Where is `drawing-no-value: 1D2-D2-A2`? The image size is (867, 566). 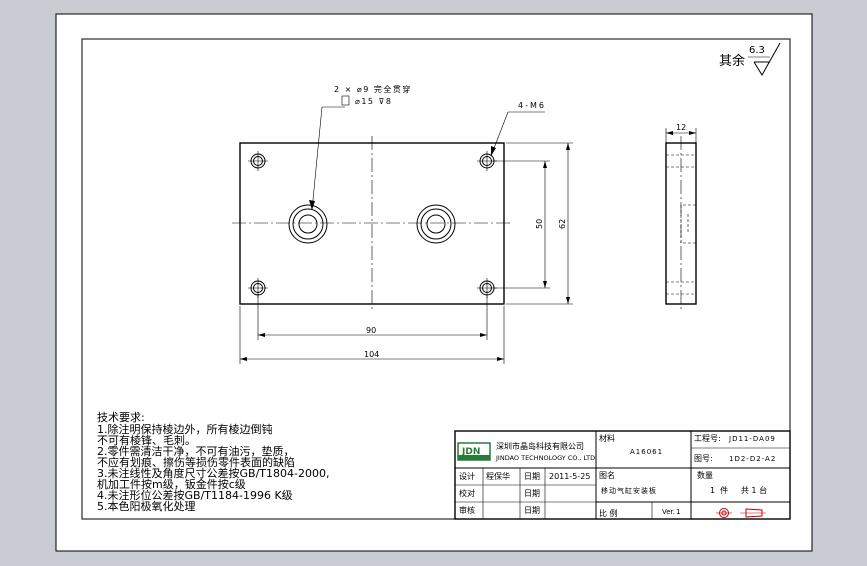 drawing-no-value: 1D2-D2-A2 is located at coordinates (752, 459).